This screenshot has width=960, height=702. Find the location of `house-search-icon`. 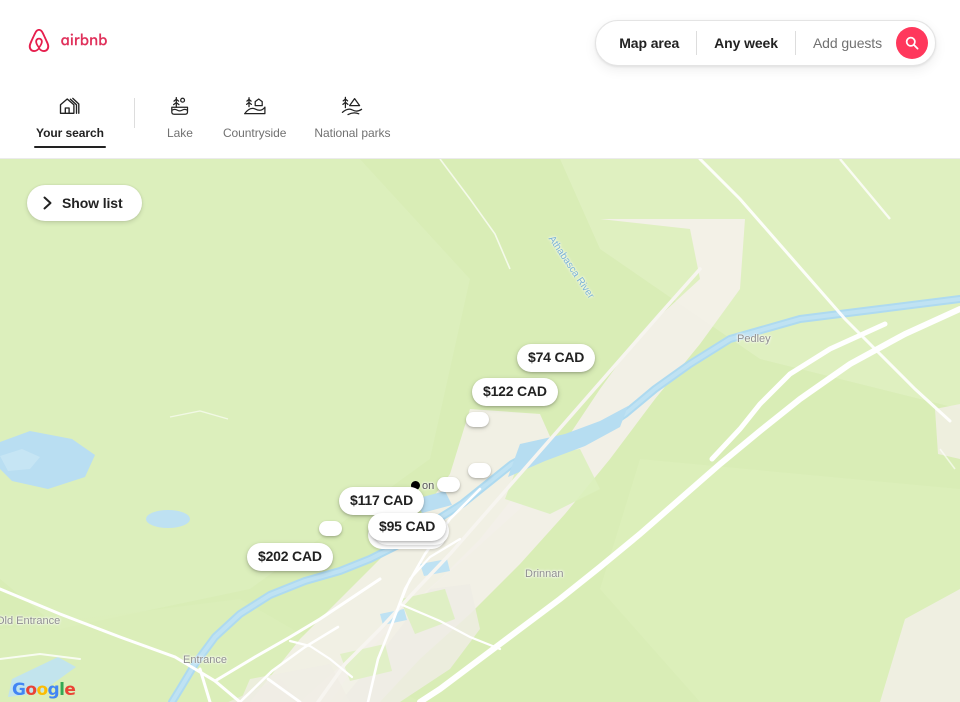

house-search-icon is located at coordinates (70, 106).